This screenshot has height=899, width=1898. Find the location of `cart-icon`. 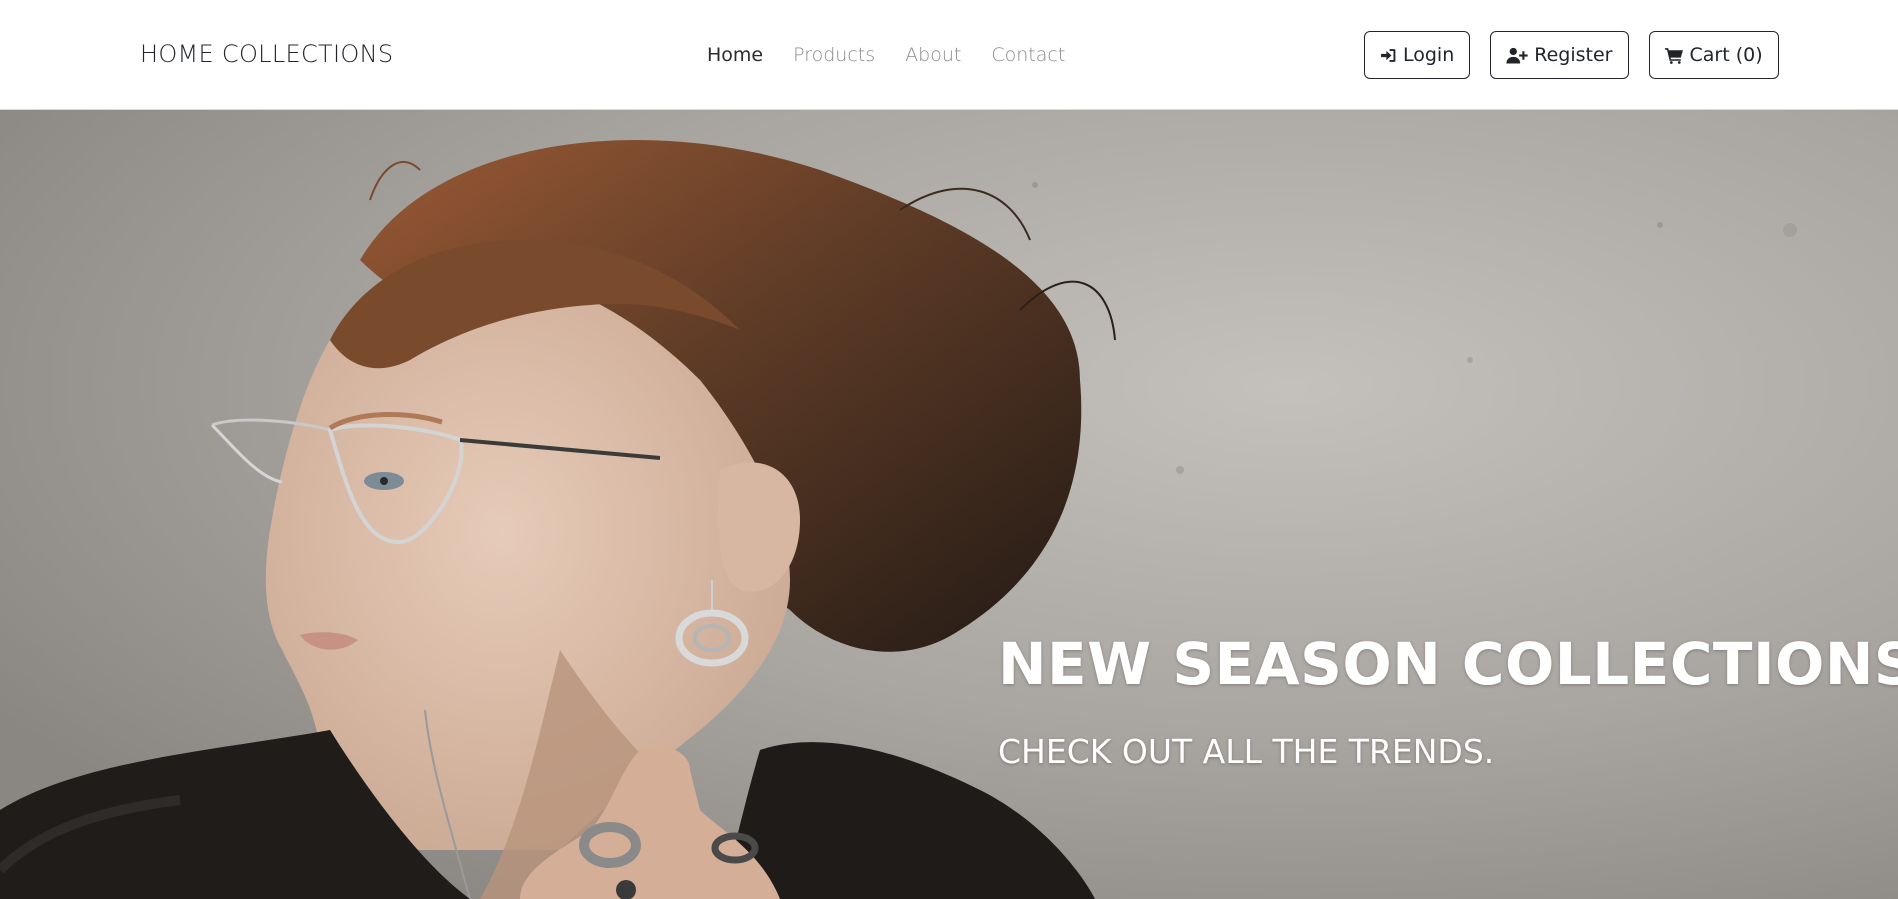

cart-icon is located at coordinates (1674, 55).